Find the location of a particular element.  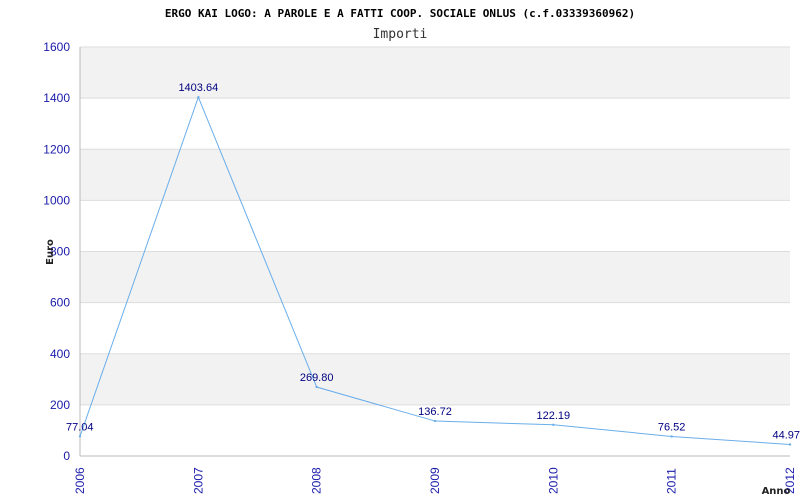

data-label: 122.19 is located at coordinates (554, 416).